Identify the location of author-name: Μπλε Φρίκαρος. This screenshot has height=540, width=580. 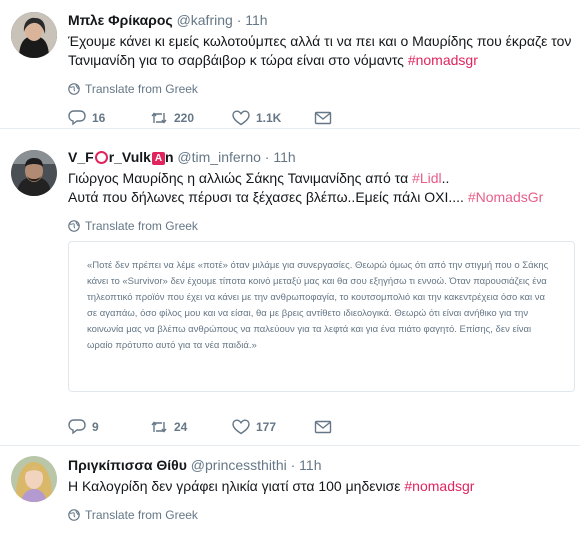
(120, 20).